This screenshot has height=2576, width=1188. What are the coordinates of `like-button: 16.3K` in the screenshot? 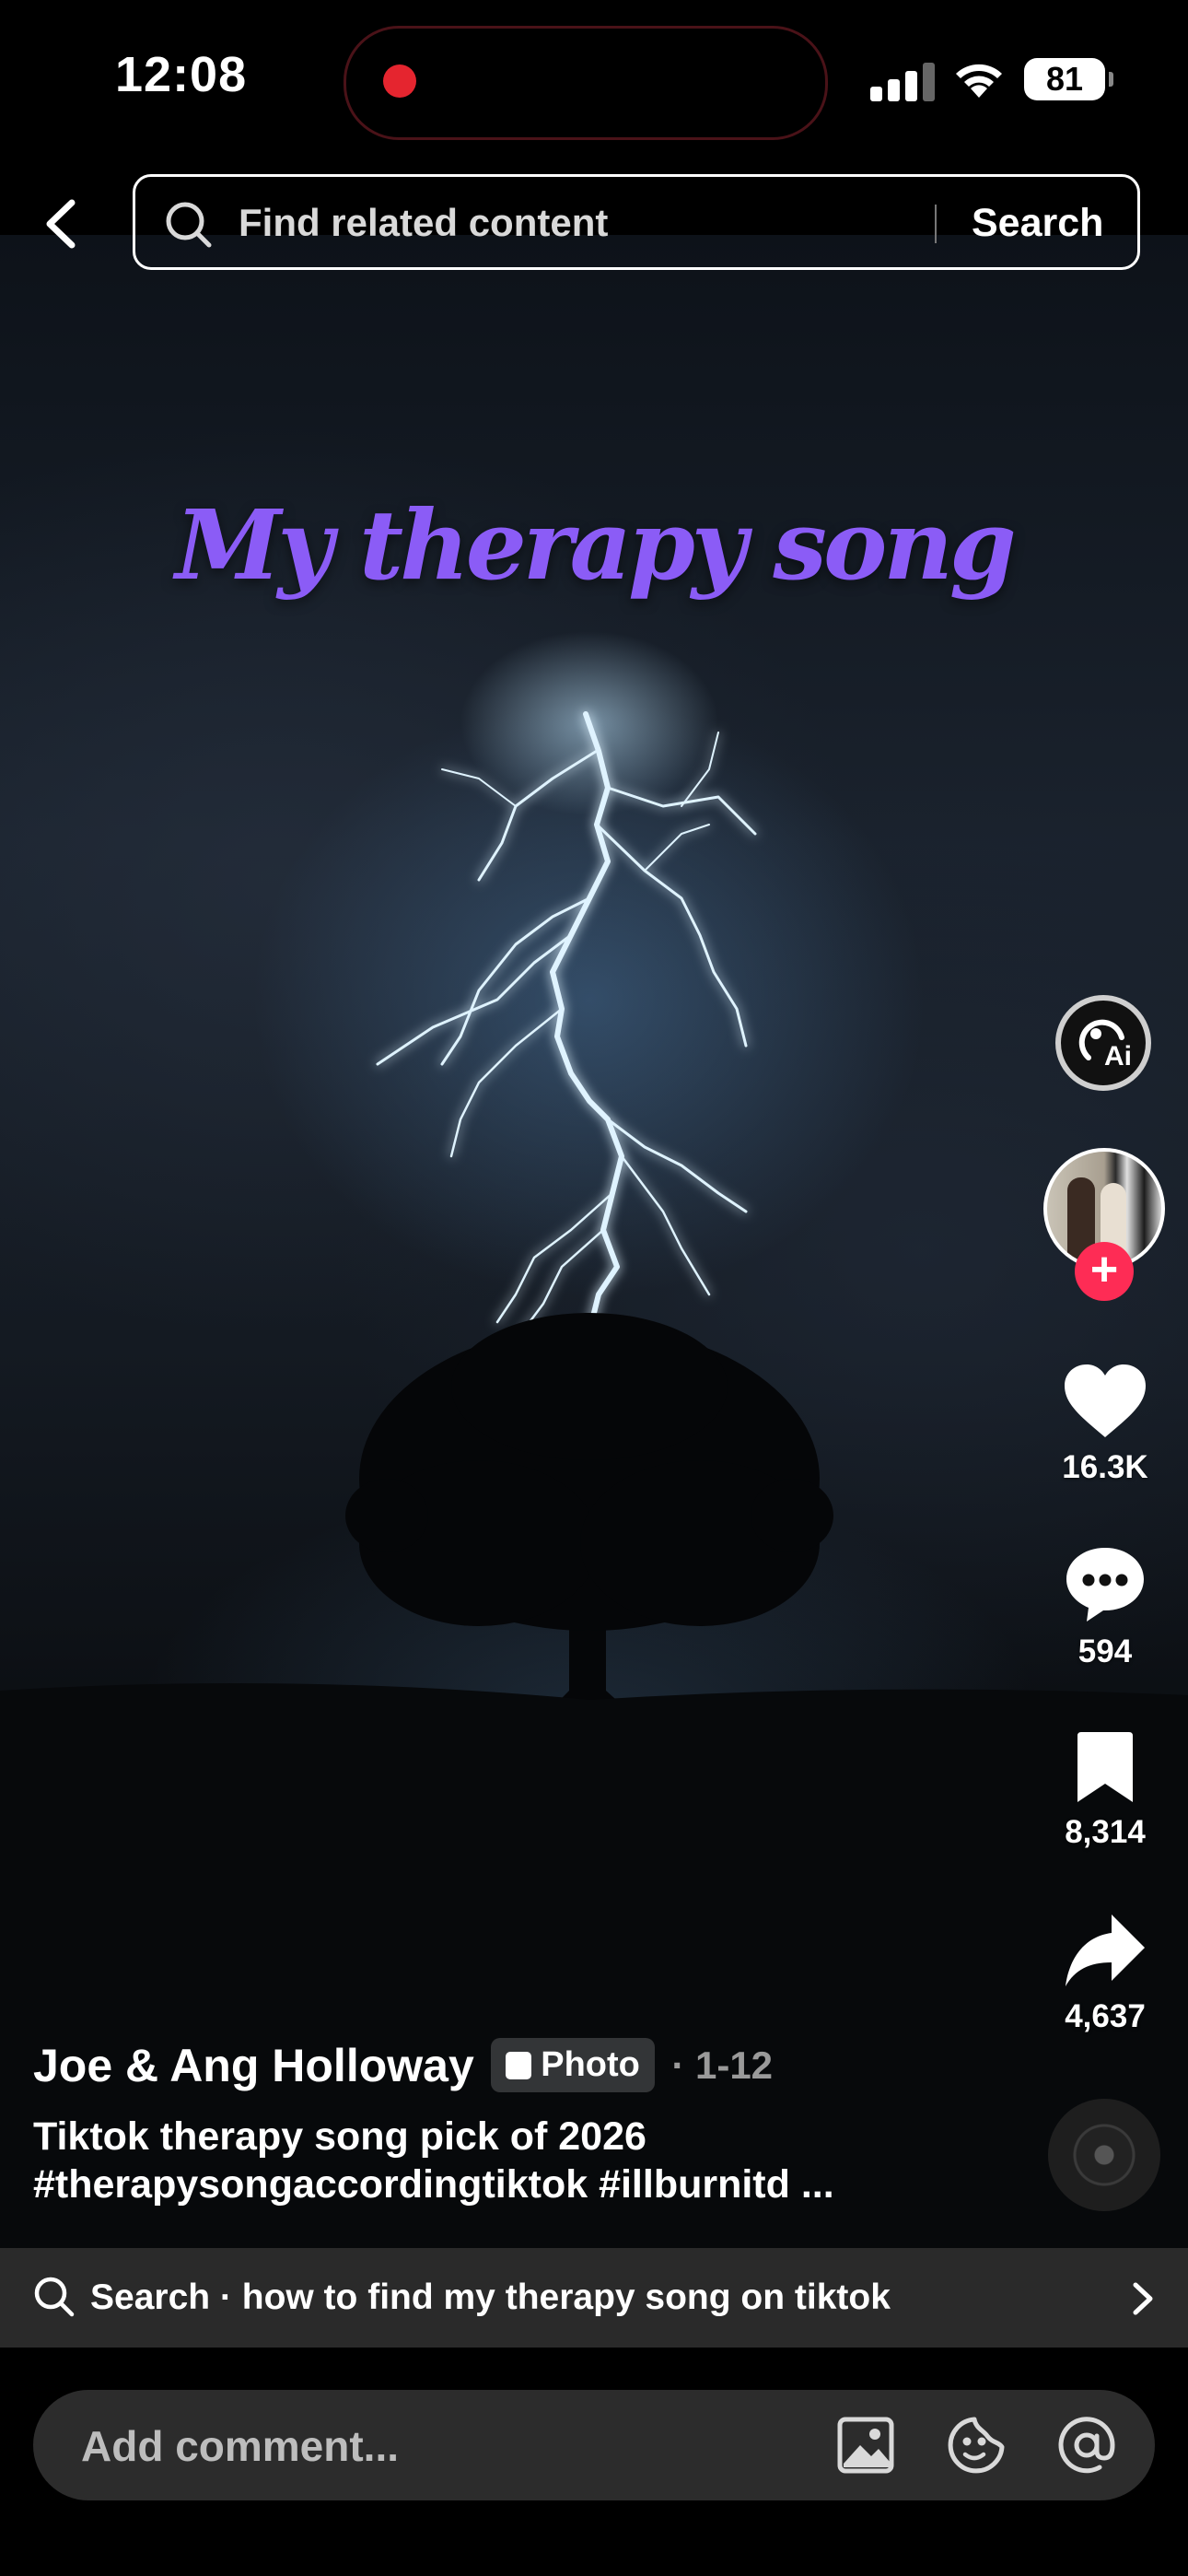 It's located at (1105, 1425).